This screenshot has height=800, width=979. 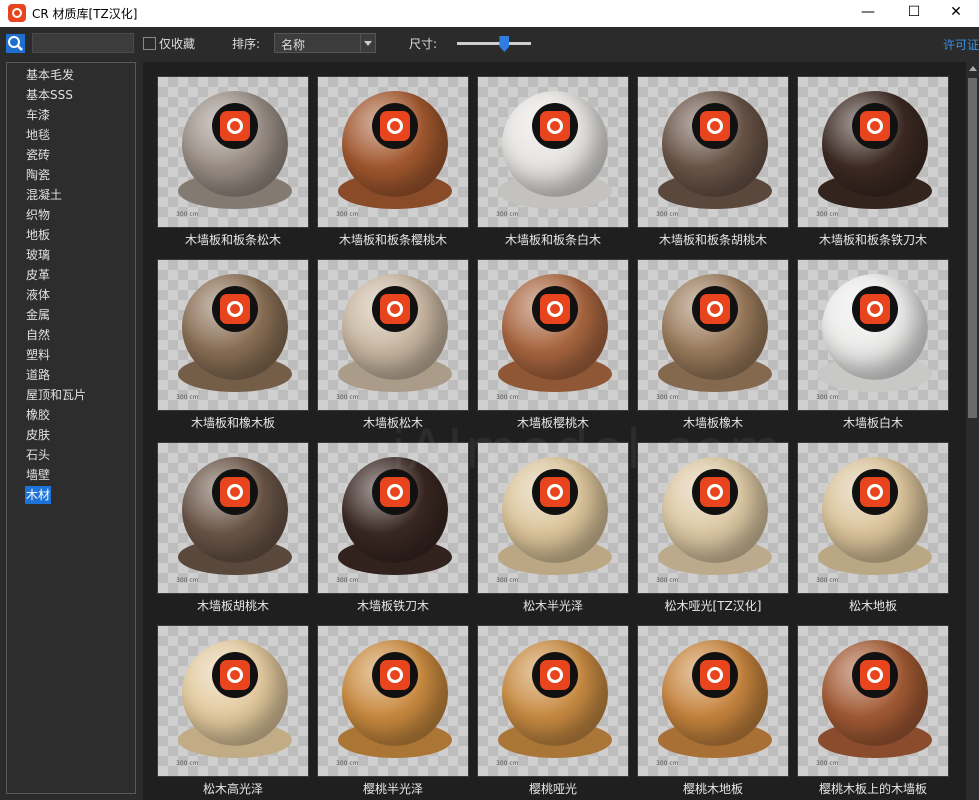 I want to click on material-tile: 300 cm 木墙板铁刀木, so click(x=393, y=530).